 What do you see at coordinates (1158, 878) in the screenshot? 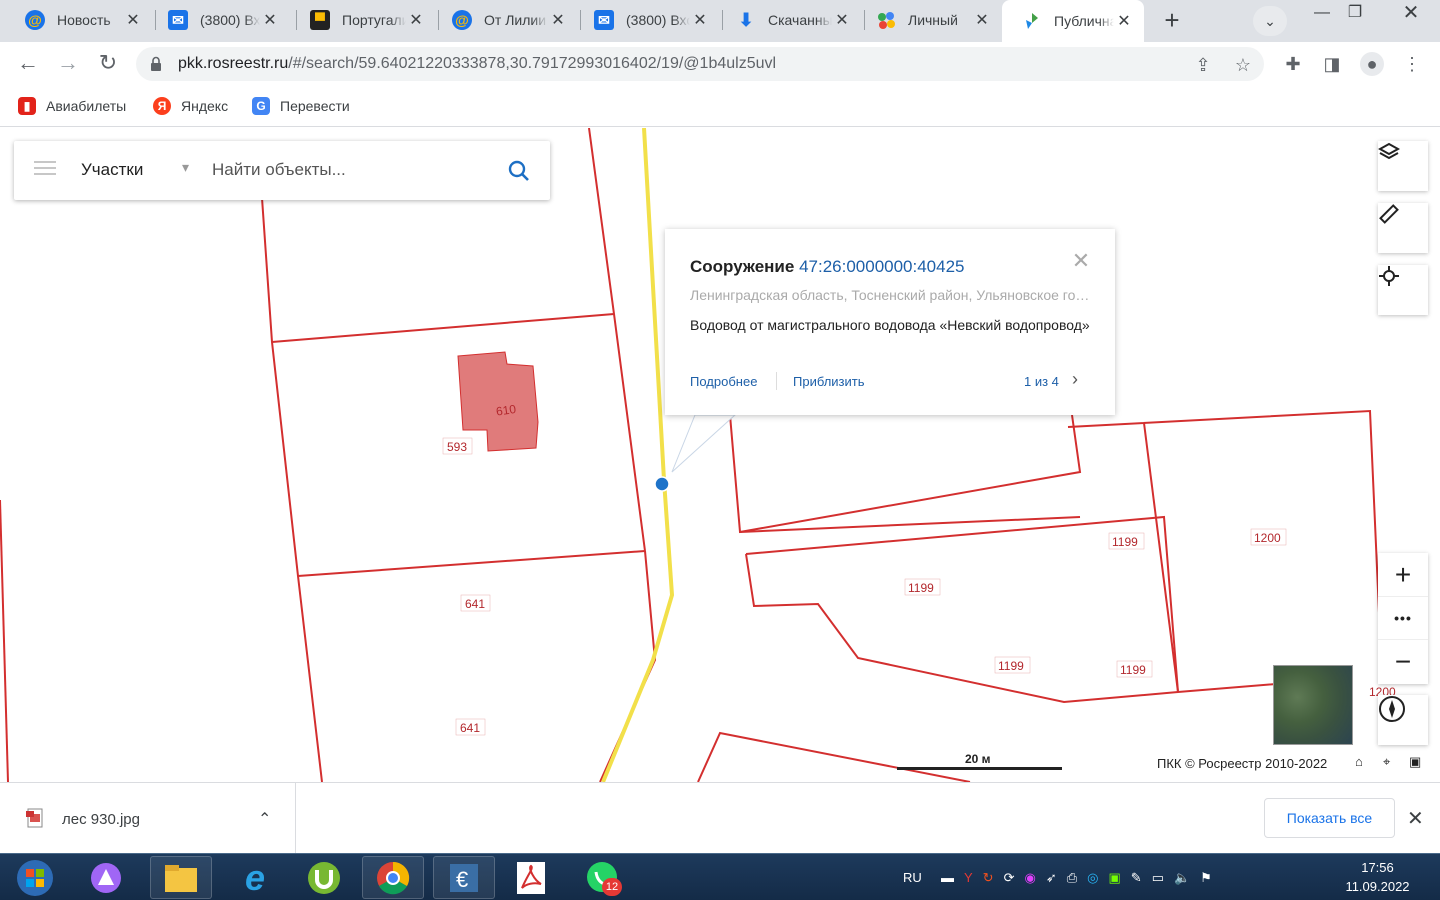
I see `display-icon: ▭` at bounding box center [1158, 878].